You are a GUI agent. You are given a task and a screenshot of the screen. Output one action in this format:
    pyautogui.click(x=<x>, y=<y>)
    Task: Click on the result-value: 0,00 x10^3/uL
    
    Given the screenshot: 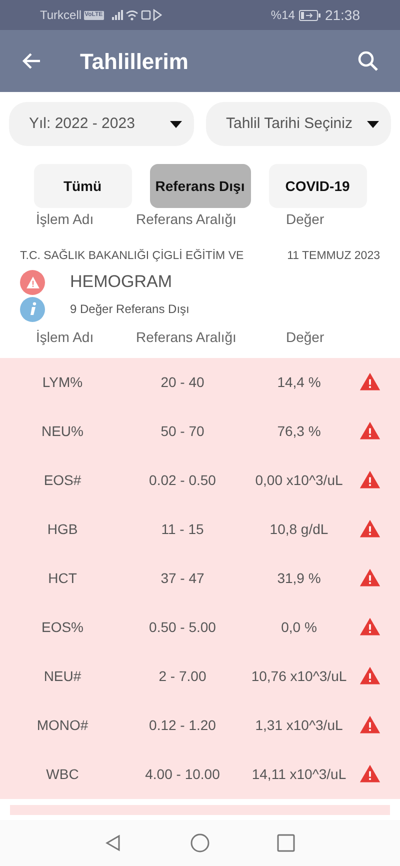 What is the action you would take?
    pyautogui.click(x=299, y=480)
    